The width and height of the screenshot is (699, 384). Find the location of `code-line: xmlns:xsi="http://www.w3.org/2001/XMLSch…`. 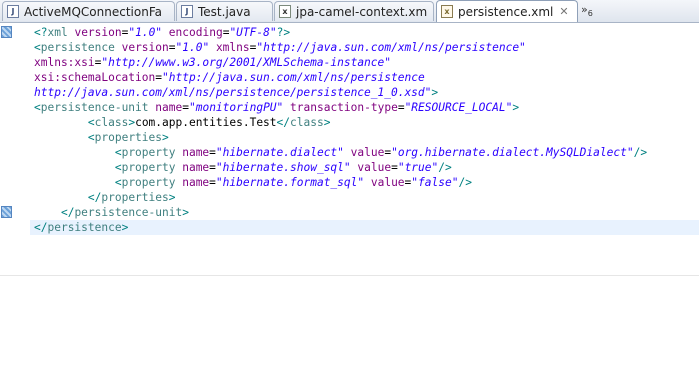

code-line: xmlns:xsi="http://www.w3.org/2001/XMLSch… is located at coordinates (340, 62).